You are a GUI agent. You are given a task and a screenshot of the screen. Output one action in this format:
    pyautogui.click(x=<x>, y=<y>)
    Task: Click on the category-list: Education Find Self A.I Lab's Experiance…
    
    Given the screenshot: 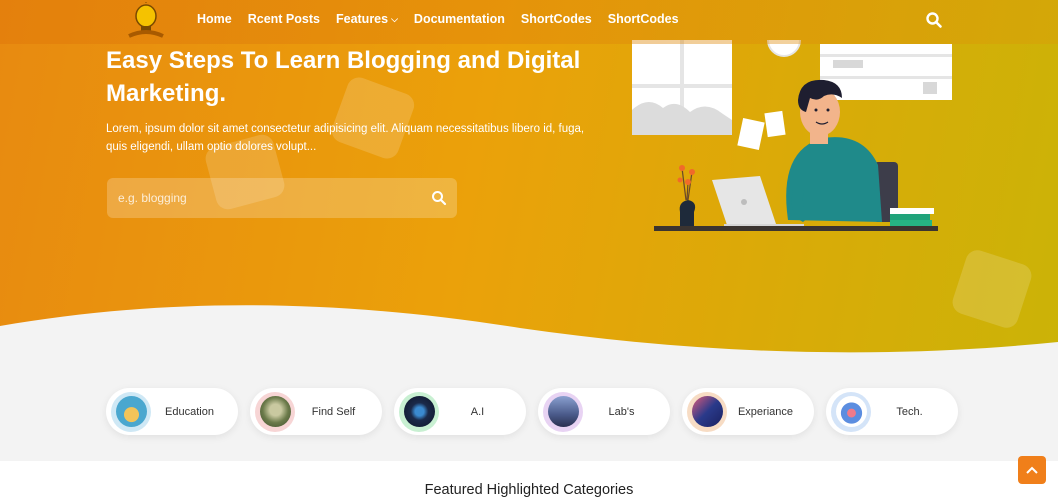 What is the action you would take?
    pyautogui.click(x=532, y=411)
    